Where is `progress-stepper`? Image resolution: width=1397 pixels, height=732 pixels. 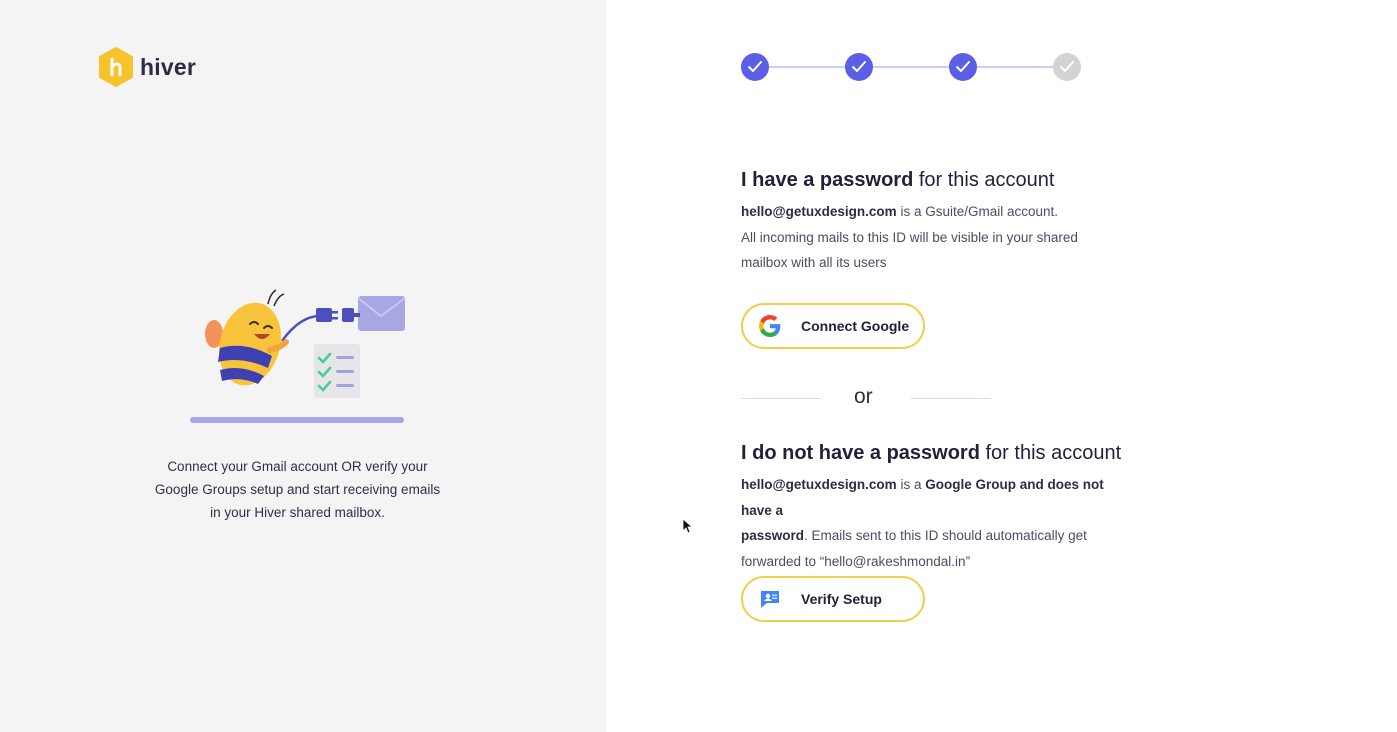
progress-stepper is located at coordinates (911, 67).